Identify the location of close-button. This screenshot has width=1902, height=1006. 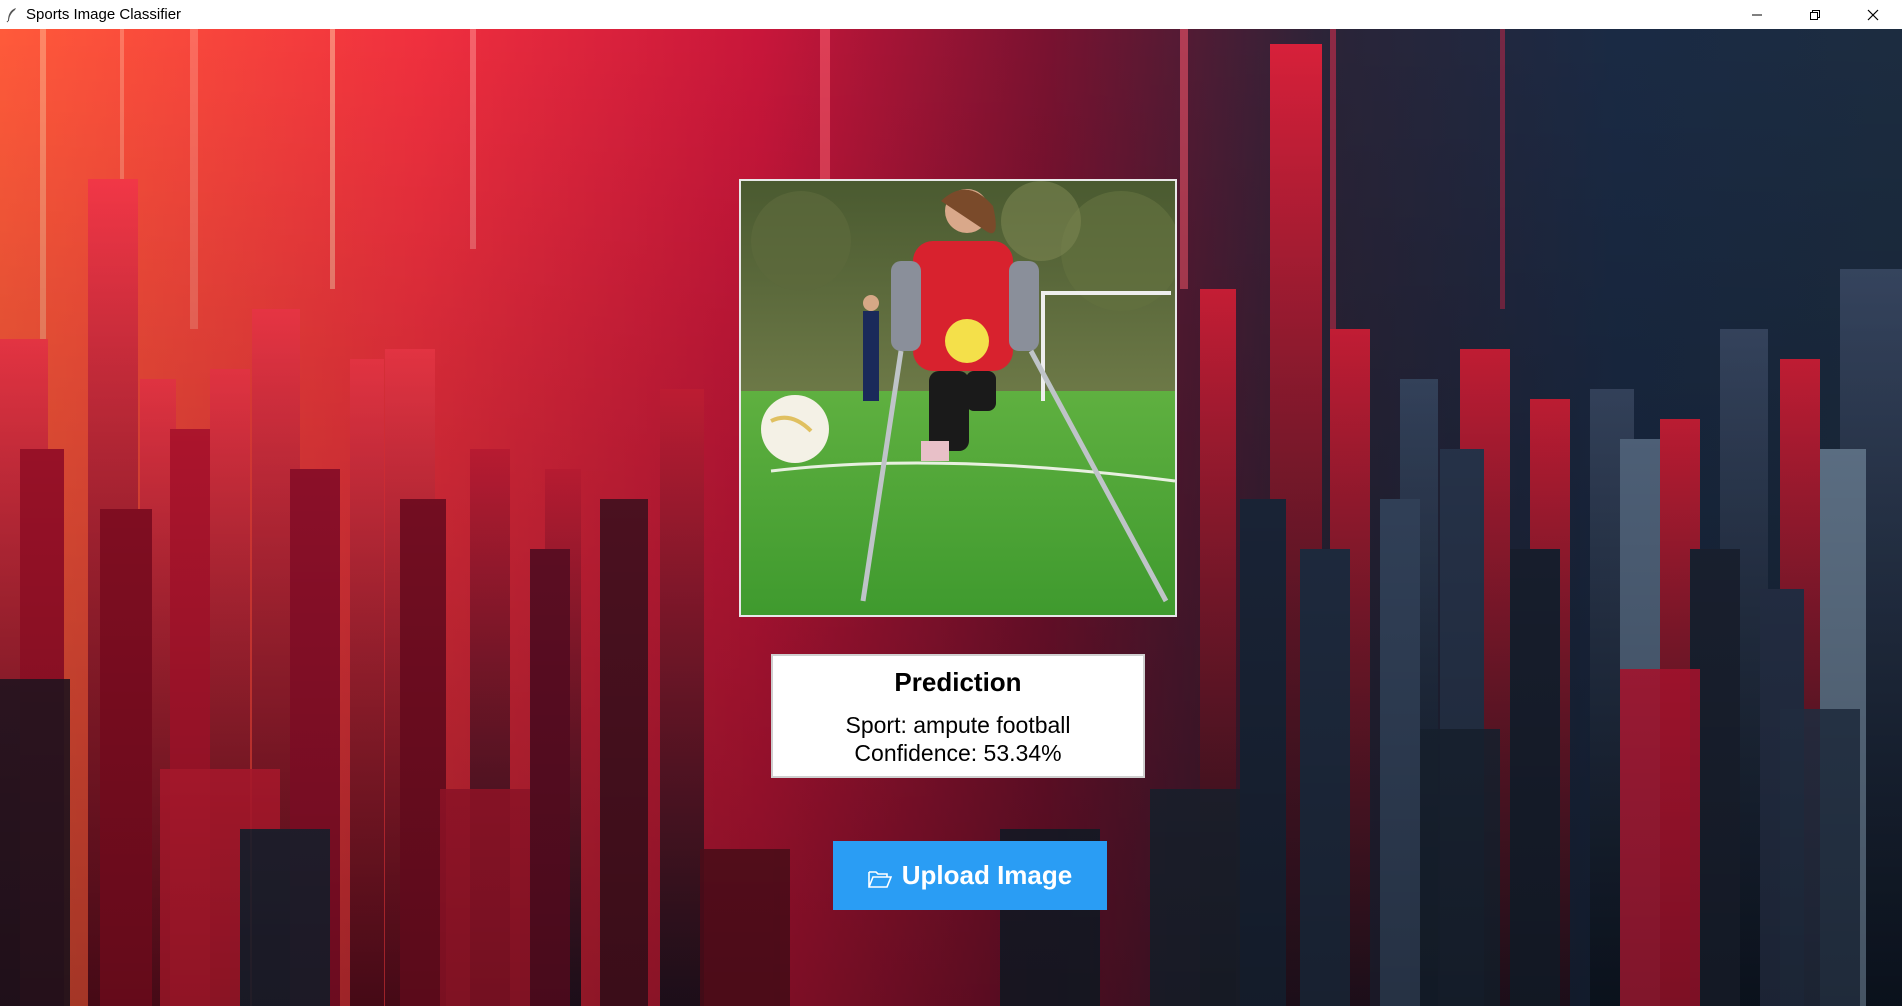
(1873, 14).